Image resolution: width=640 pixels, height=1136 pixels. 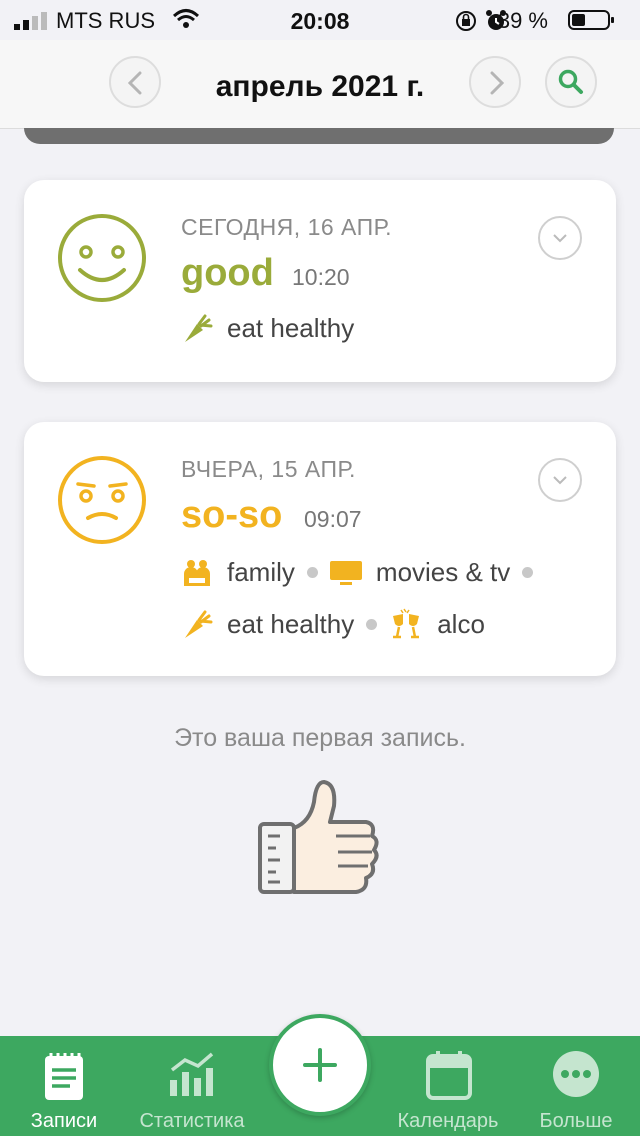 I want to click on entry-tags: eat healthy, so click(x=267, y=328).